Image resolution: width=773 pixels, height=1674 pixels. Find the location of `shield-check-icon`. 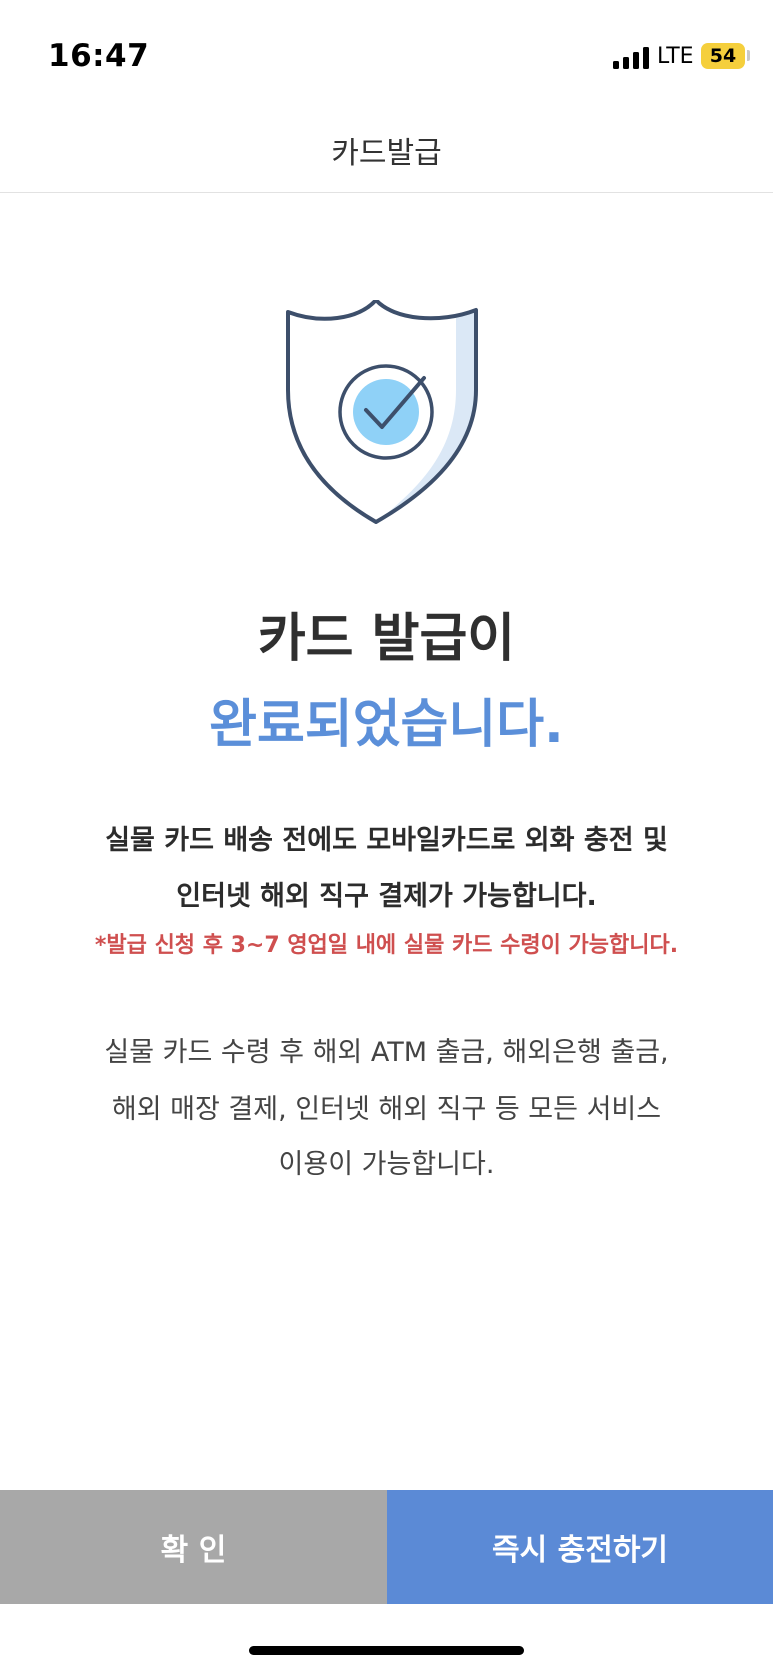

shield-check-icon is located at coordinates (382, 412).